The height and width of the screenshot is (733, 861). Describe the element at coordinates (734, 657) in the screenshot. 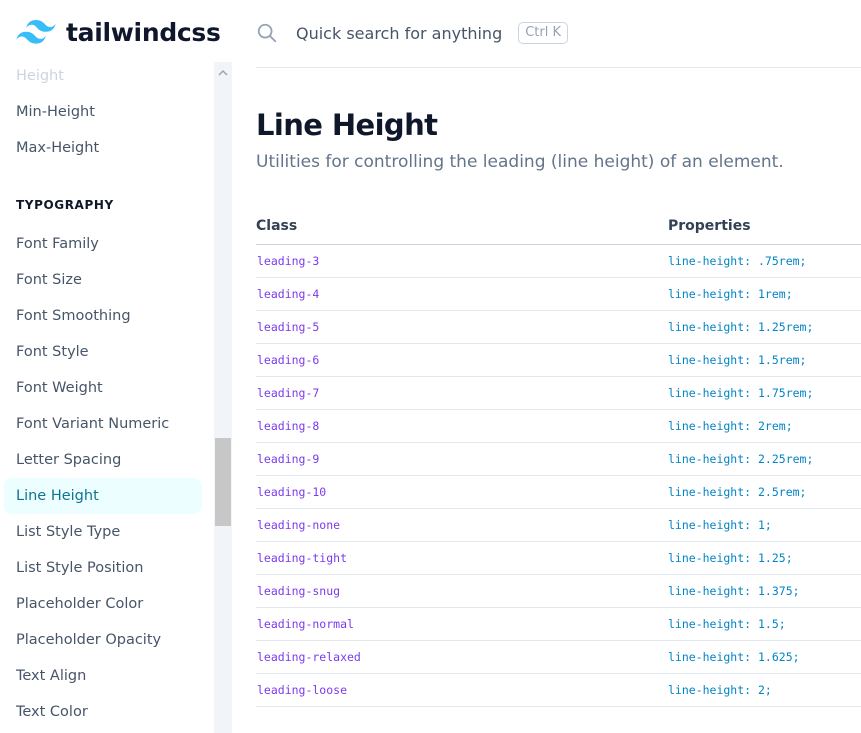

I see `property-cell: line-height: 1.625;` at that location.